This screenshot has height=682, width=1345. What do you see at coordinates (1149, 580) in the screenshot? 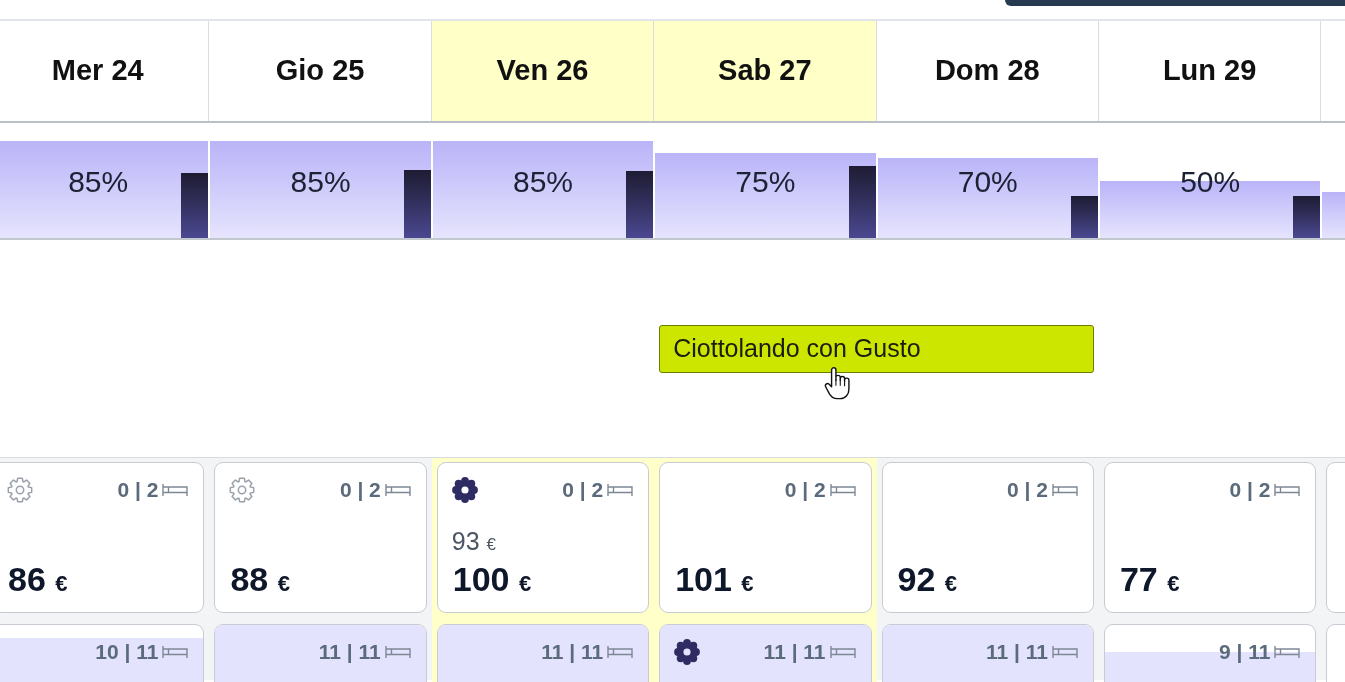
I see `price: 77 €` at bounding box center [1149, 580].